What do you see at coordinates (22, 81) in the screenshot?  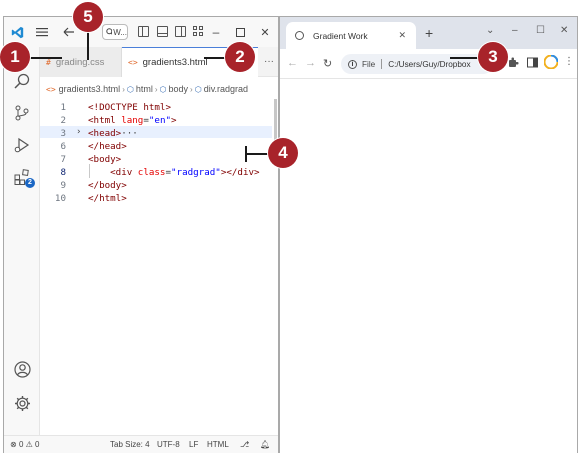 I see `search-icon` at bounding box center [22, 81].